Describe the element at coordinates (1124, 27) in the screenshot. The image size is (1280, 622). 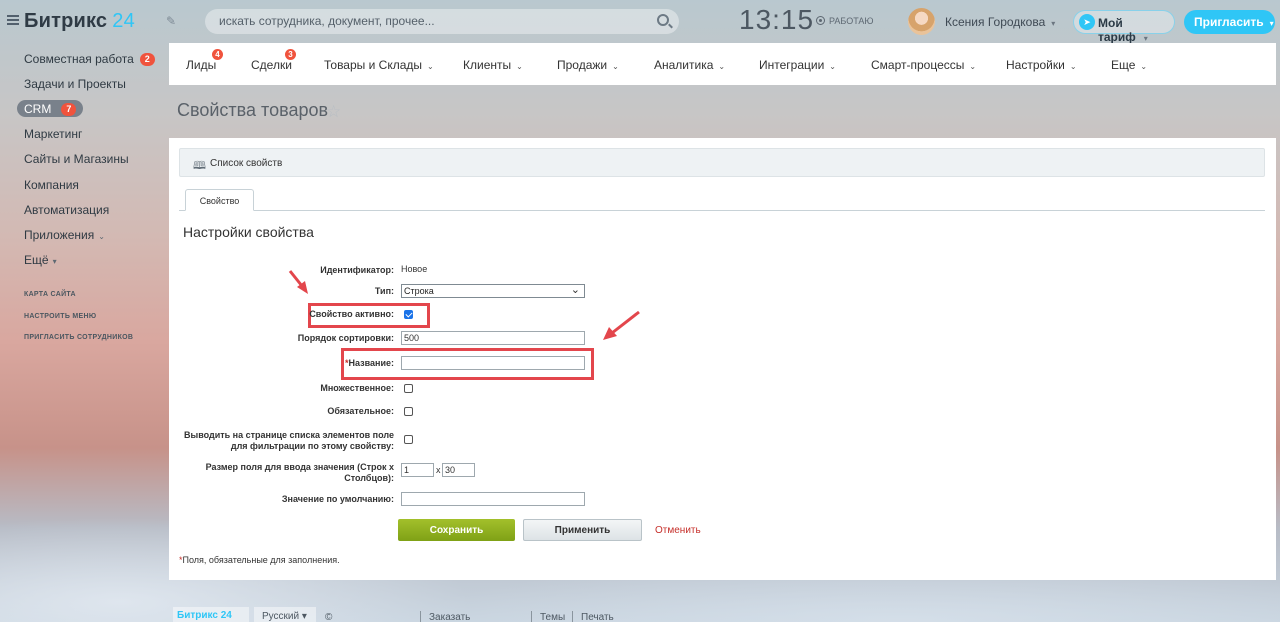
I see `tariff-button: ➤ Мой тариф ▾` at that location.